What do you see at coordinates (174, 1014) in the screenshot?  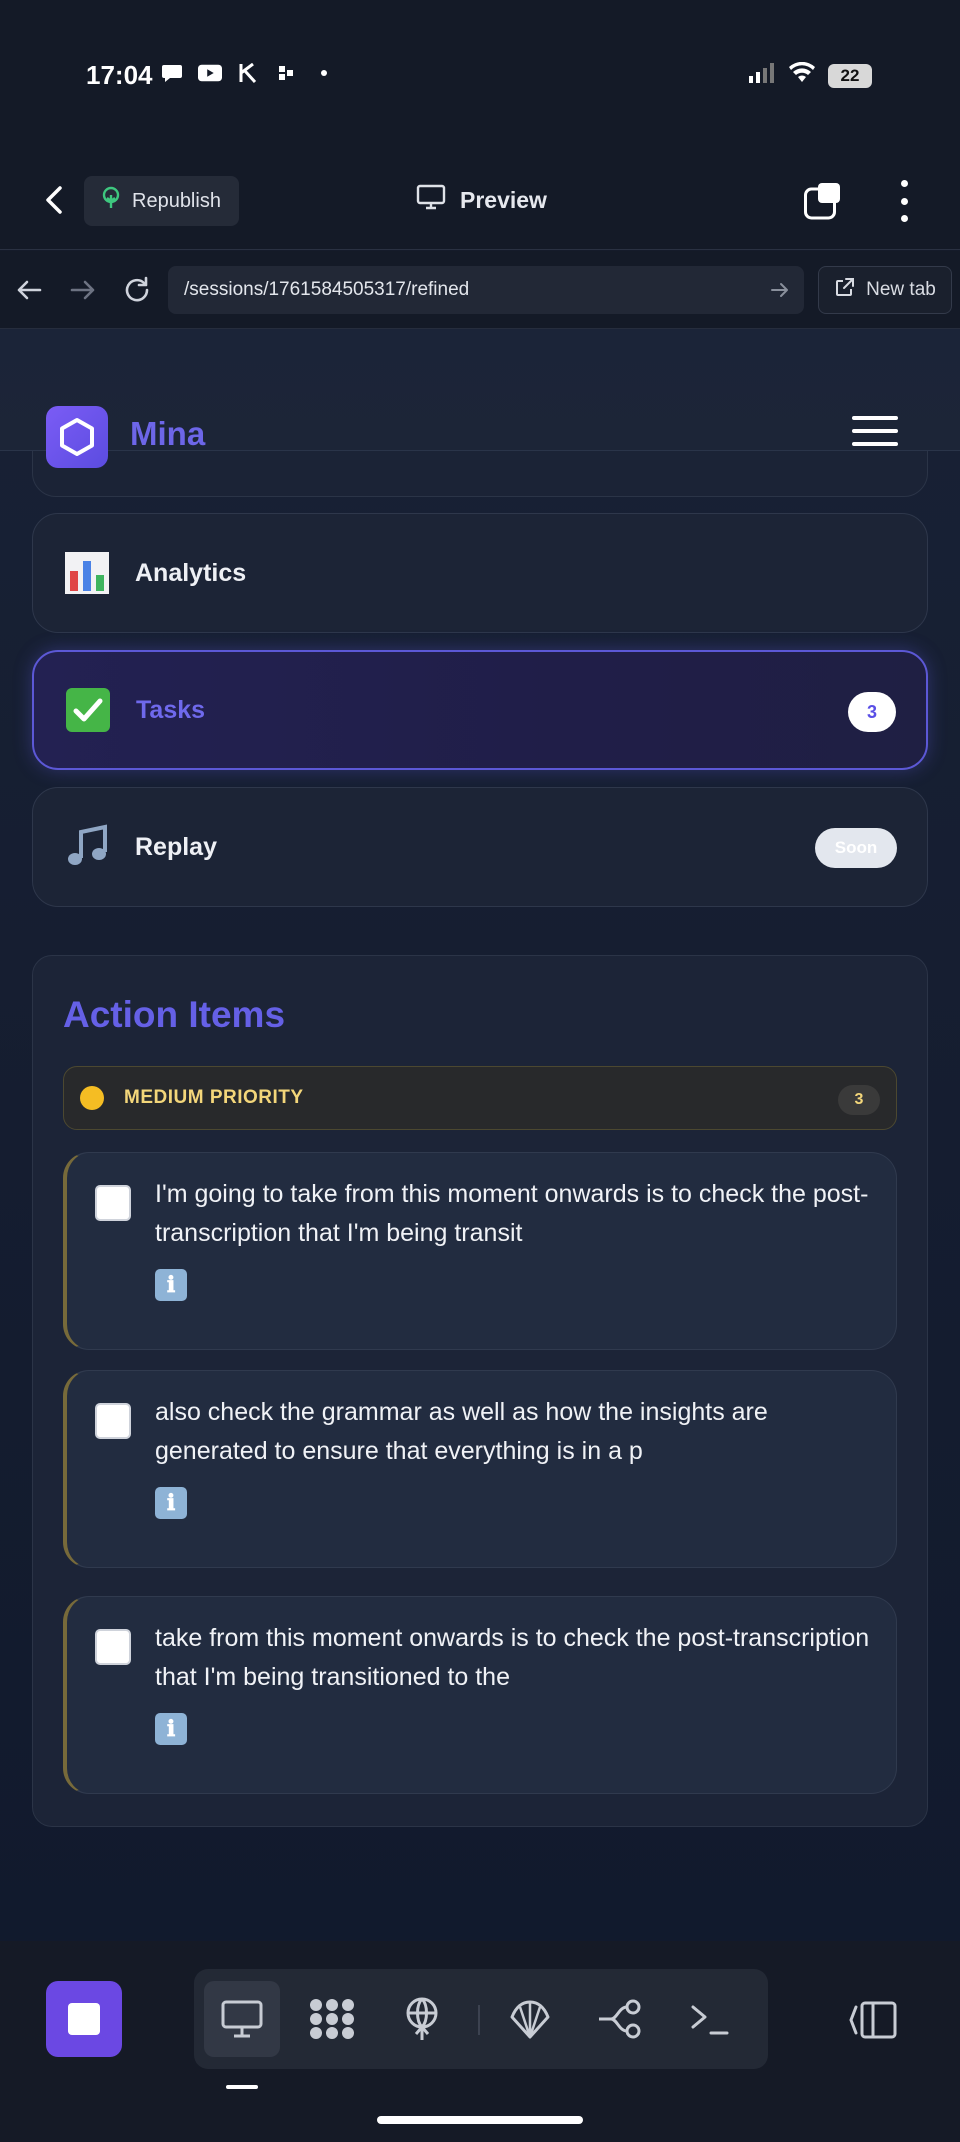 I see `action-items-title: Action Items` at bounding box center [174, 1014].